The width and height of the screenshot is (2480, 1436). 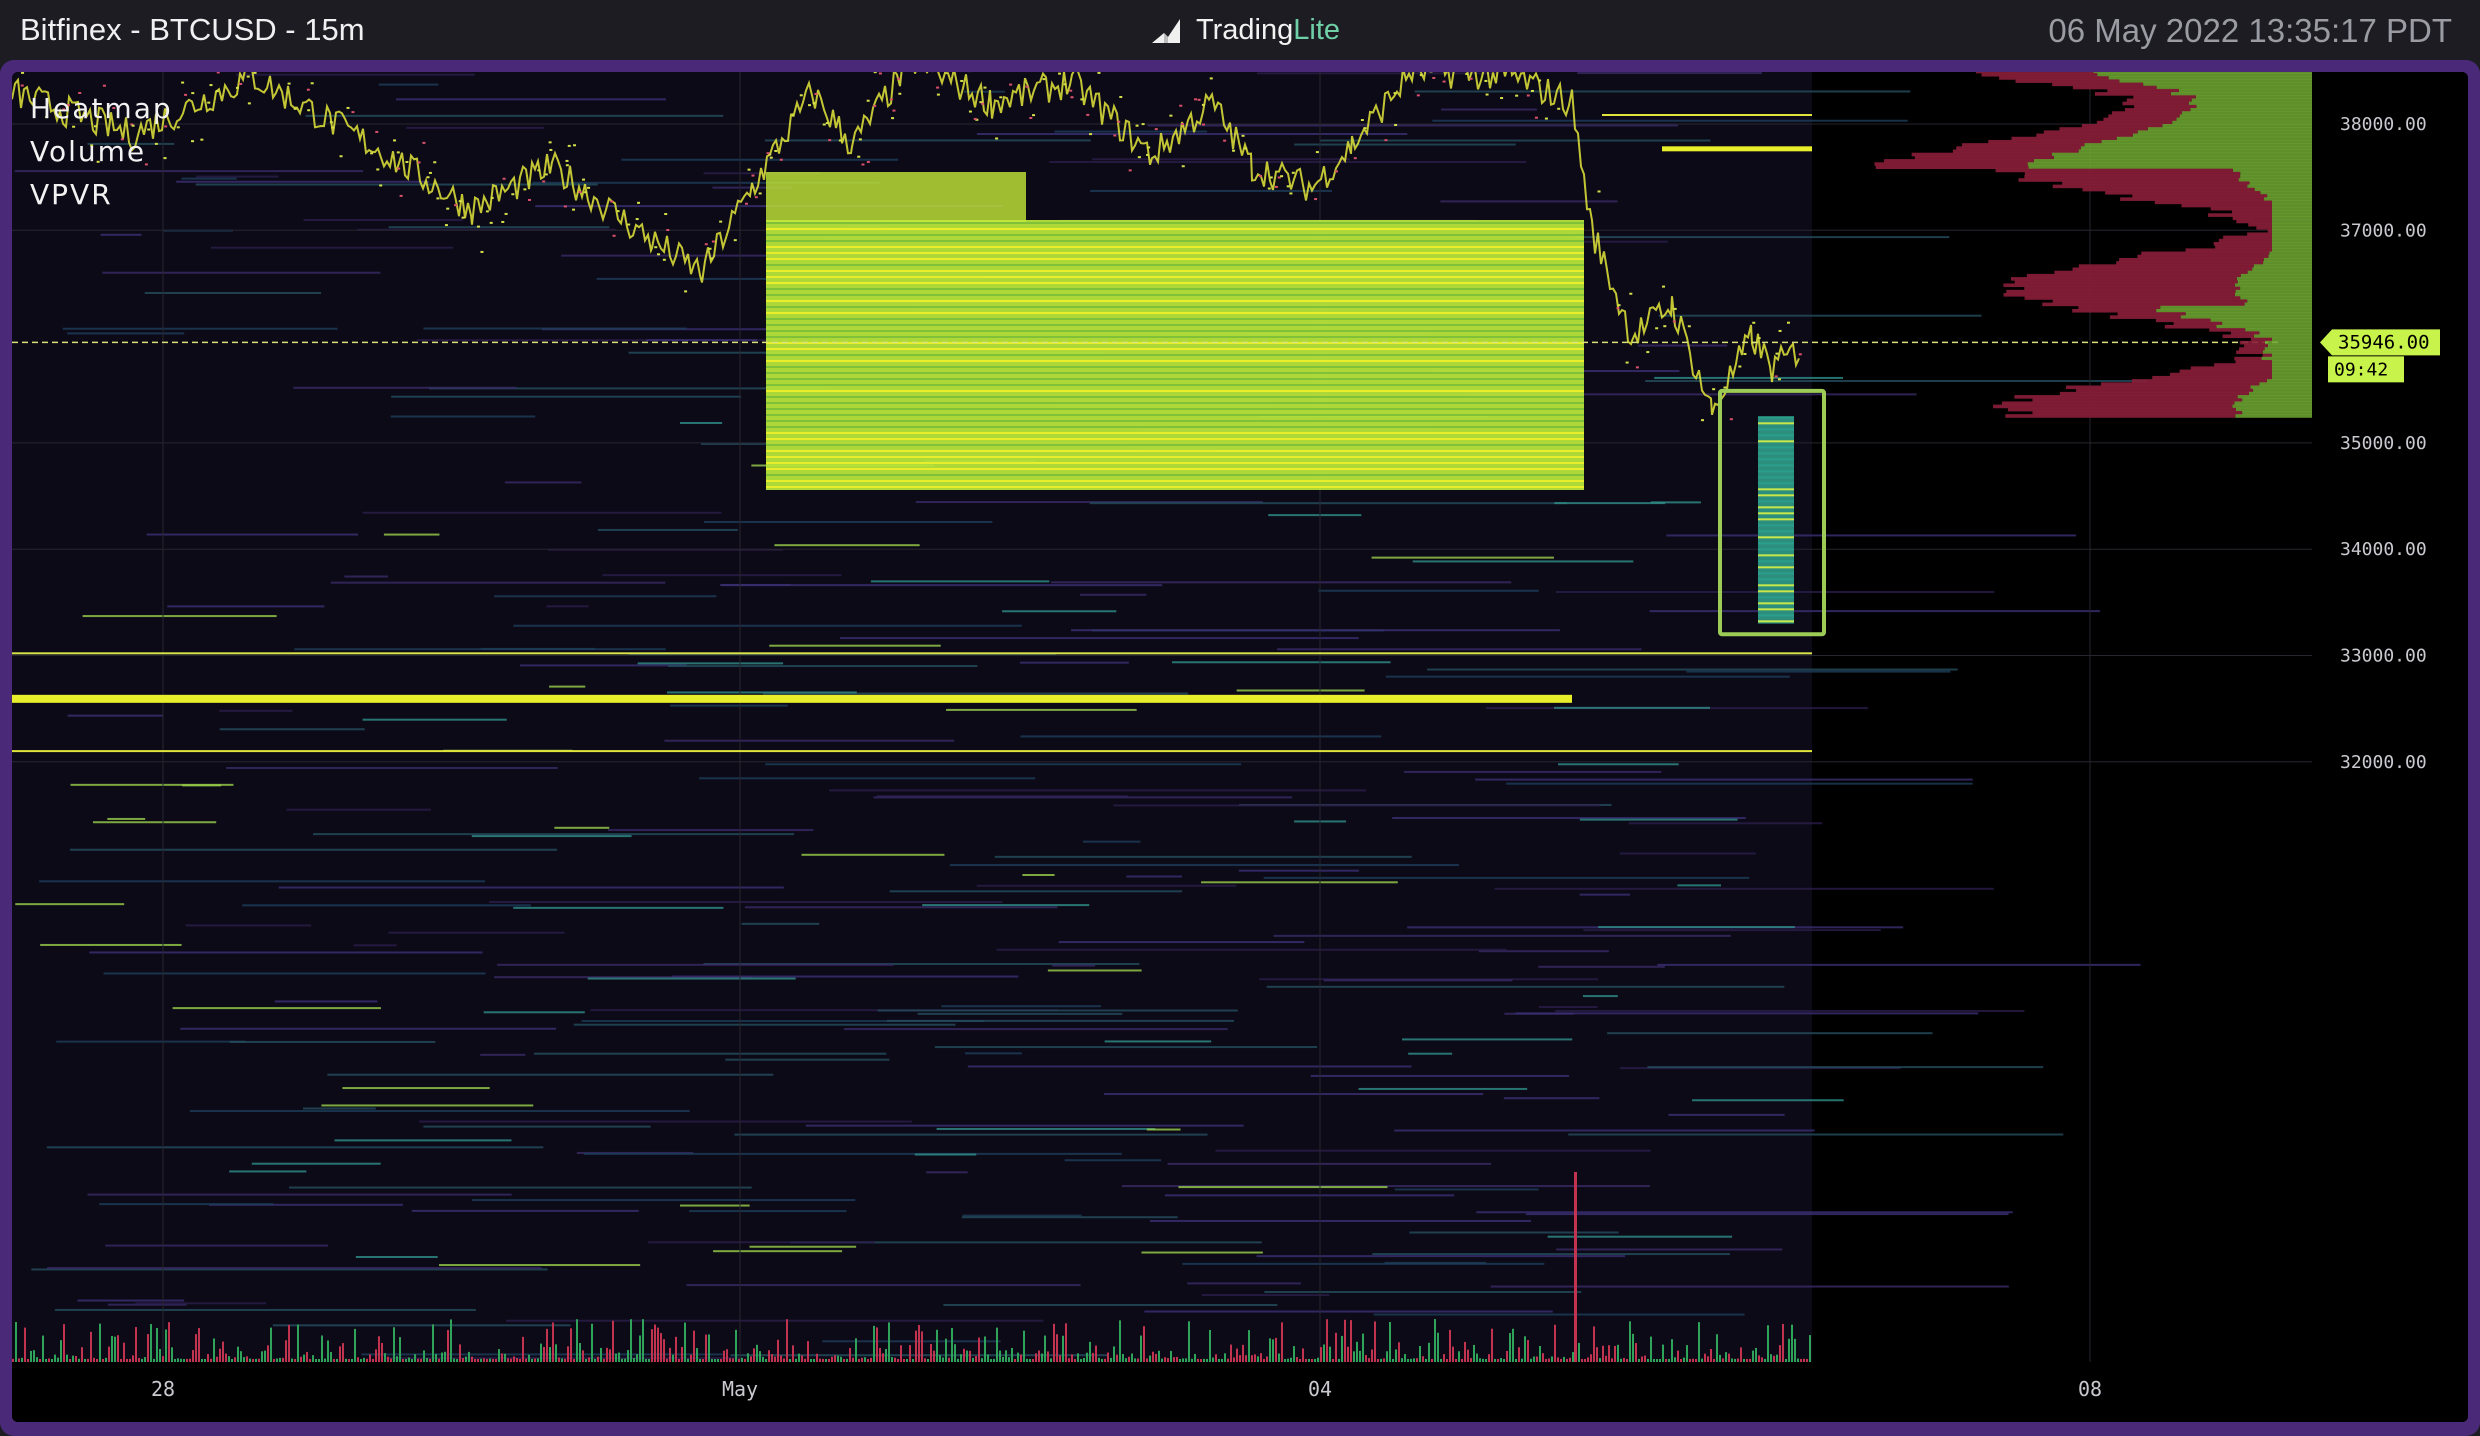 What do you see at coordinates (101, 108) in the screenshot?
I see `layer-heatmap: Heatmap` at bounding box center [101, 108].